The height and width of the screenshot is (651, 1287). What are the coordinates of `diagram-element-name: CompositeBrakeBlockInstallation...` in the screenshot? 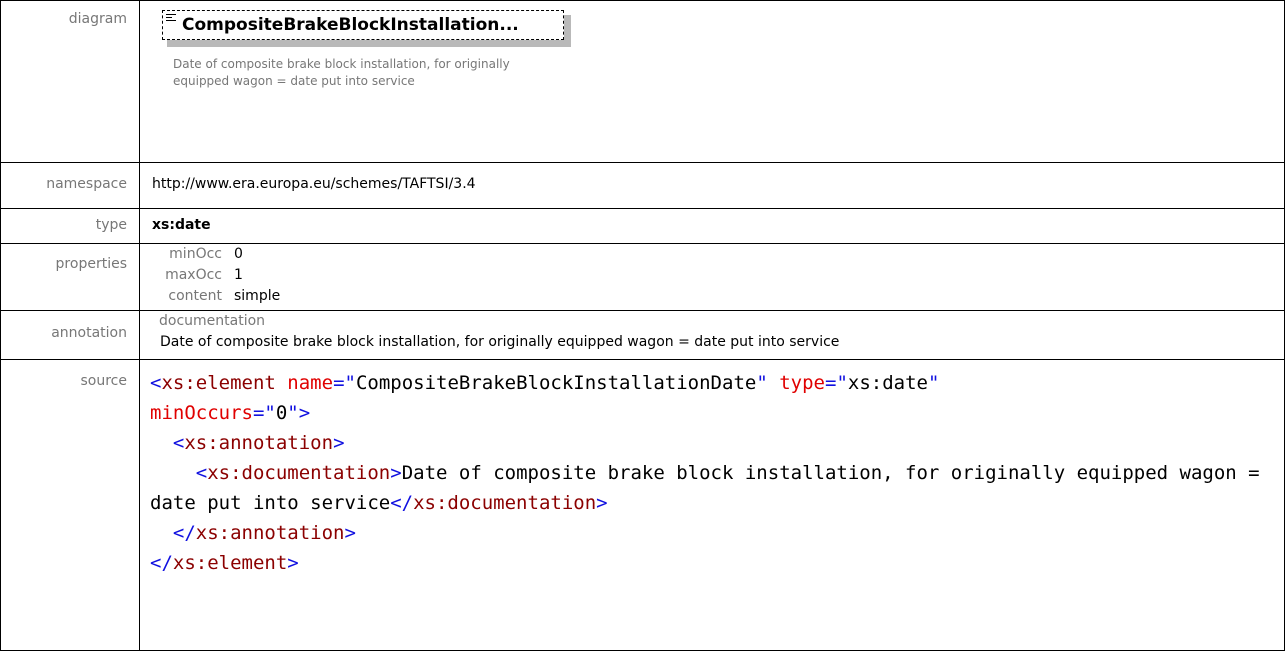 It's located at (350, 25).